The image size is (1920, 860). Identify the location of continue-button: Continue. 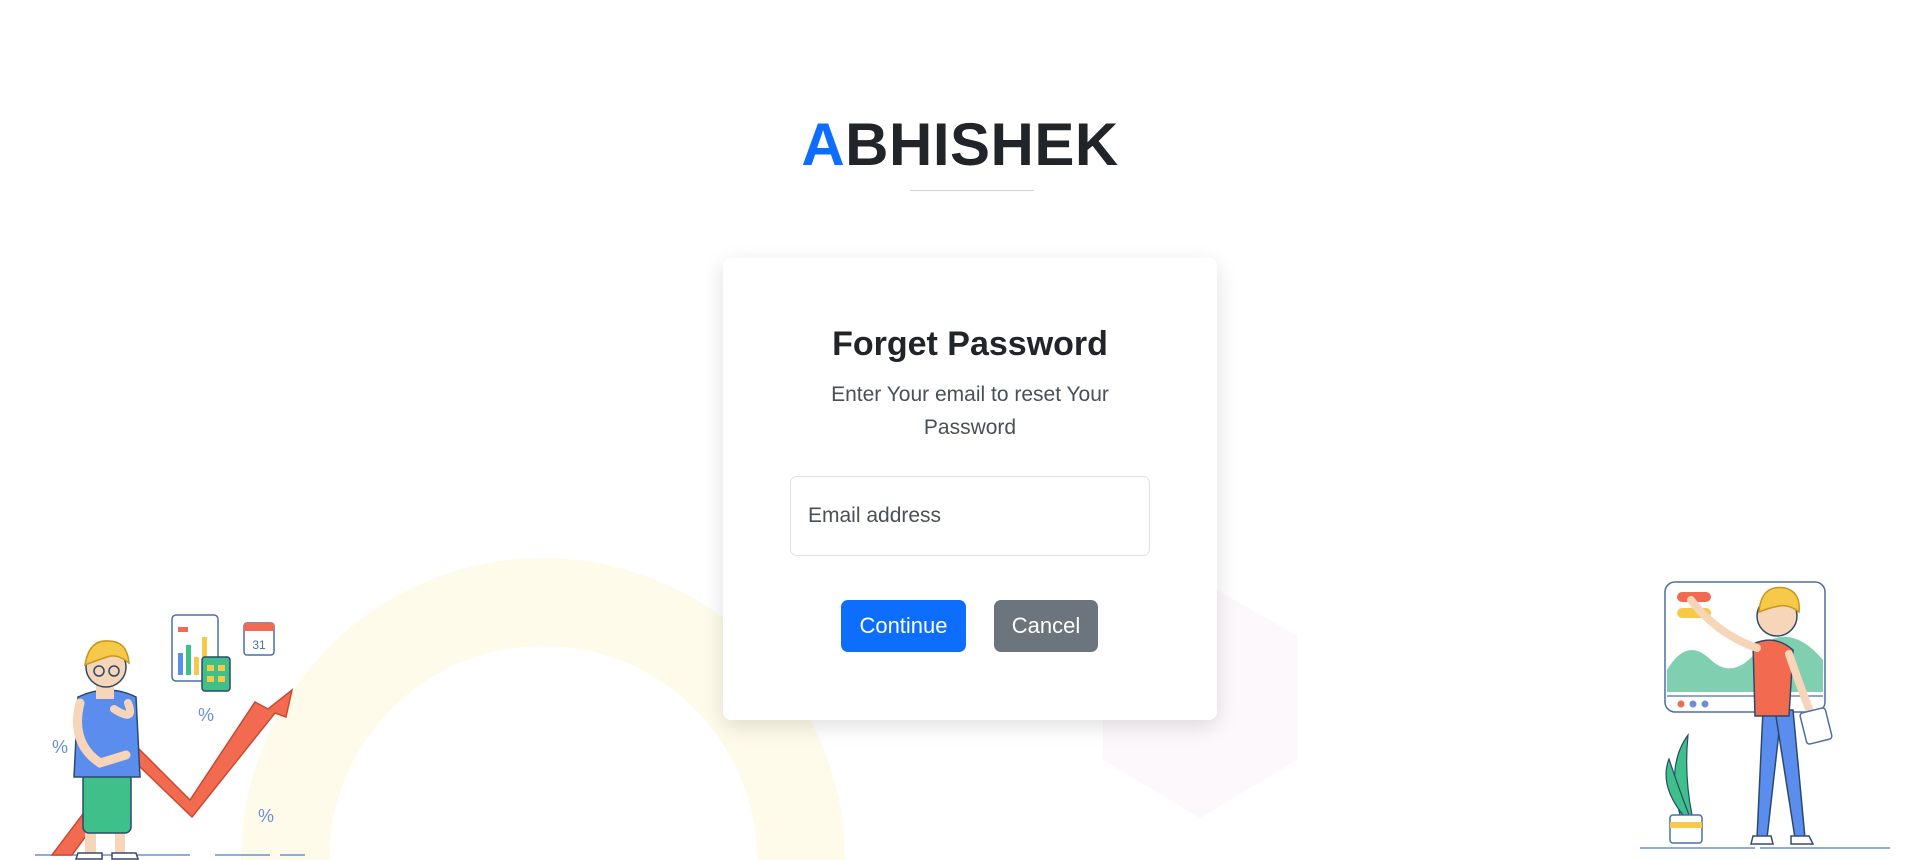
(903, 626).